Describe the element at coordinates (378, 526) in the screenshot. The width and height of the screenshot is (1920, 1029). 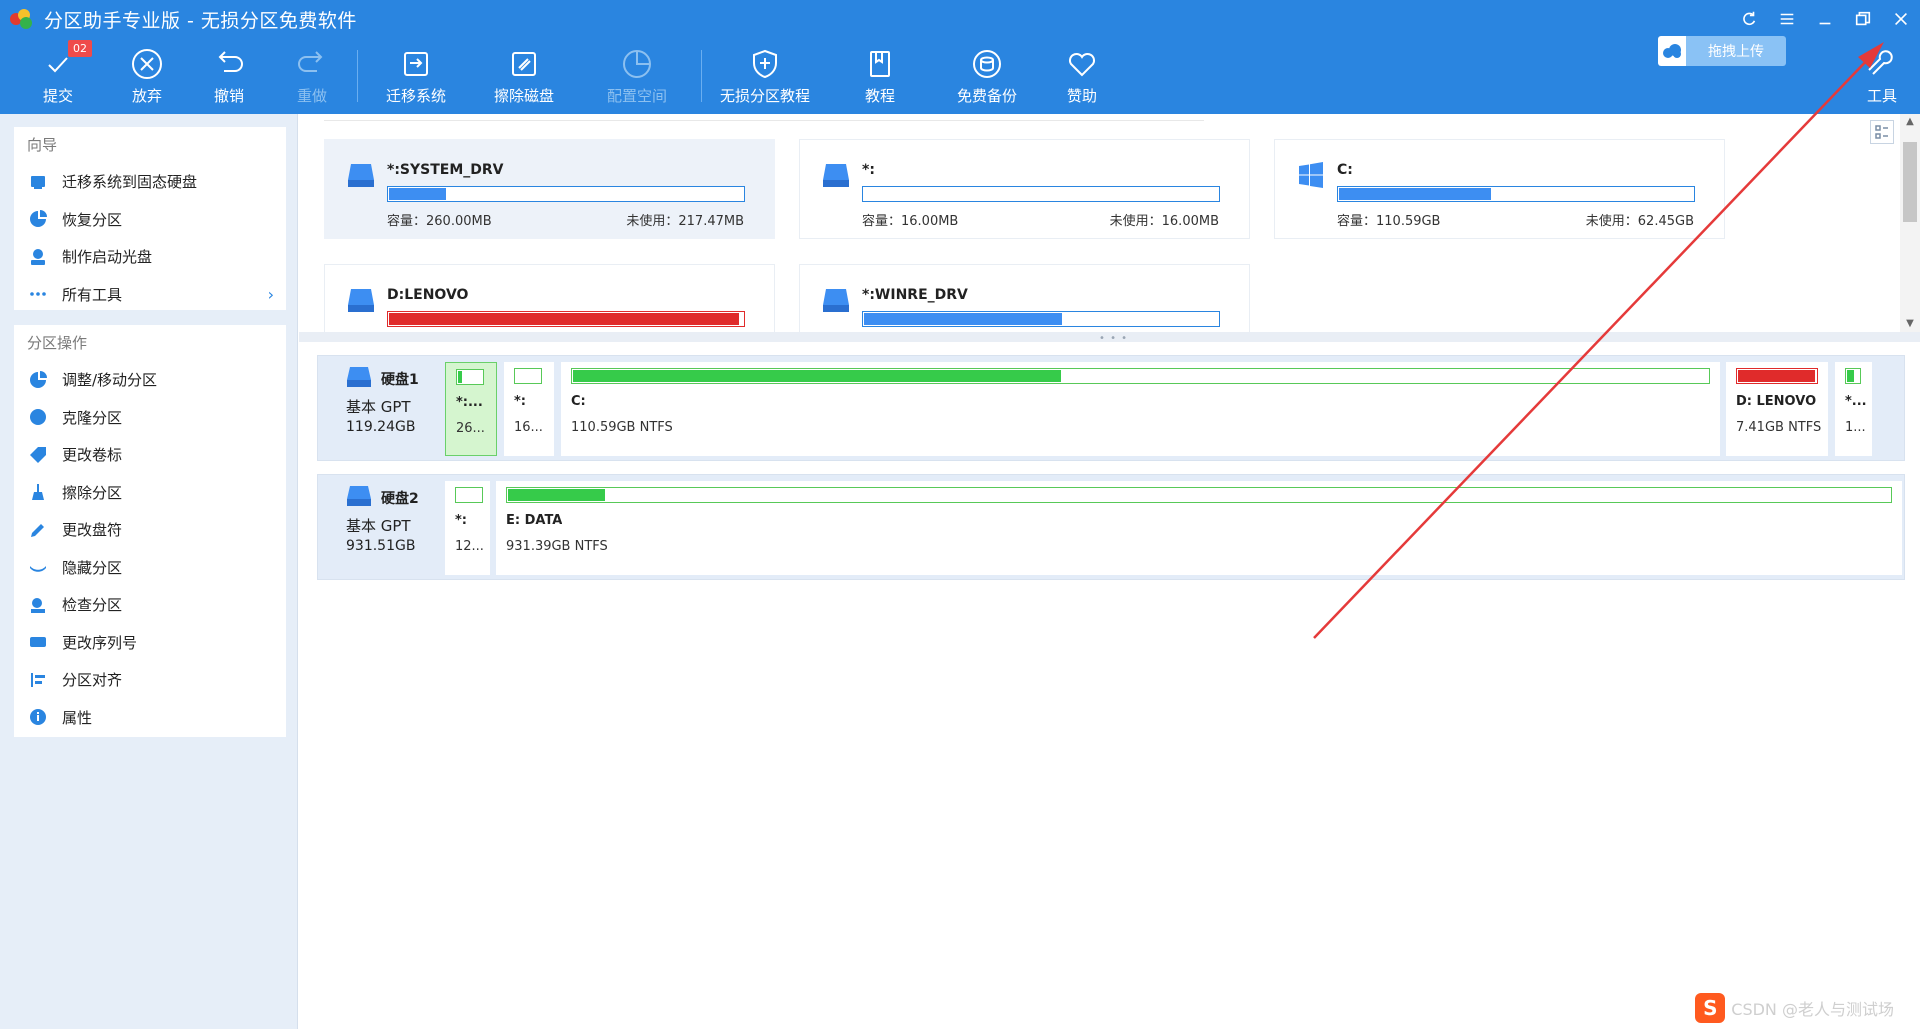
I see `disk-type: 基本 GPT` at that location.